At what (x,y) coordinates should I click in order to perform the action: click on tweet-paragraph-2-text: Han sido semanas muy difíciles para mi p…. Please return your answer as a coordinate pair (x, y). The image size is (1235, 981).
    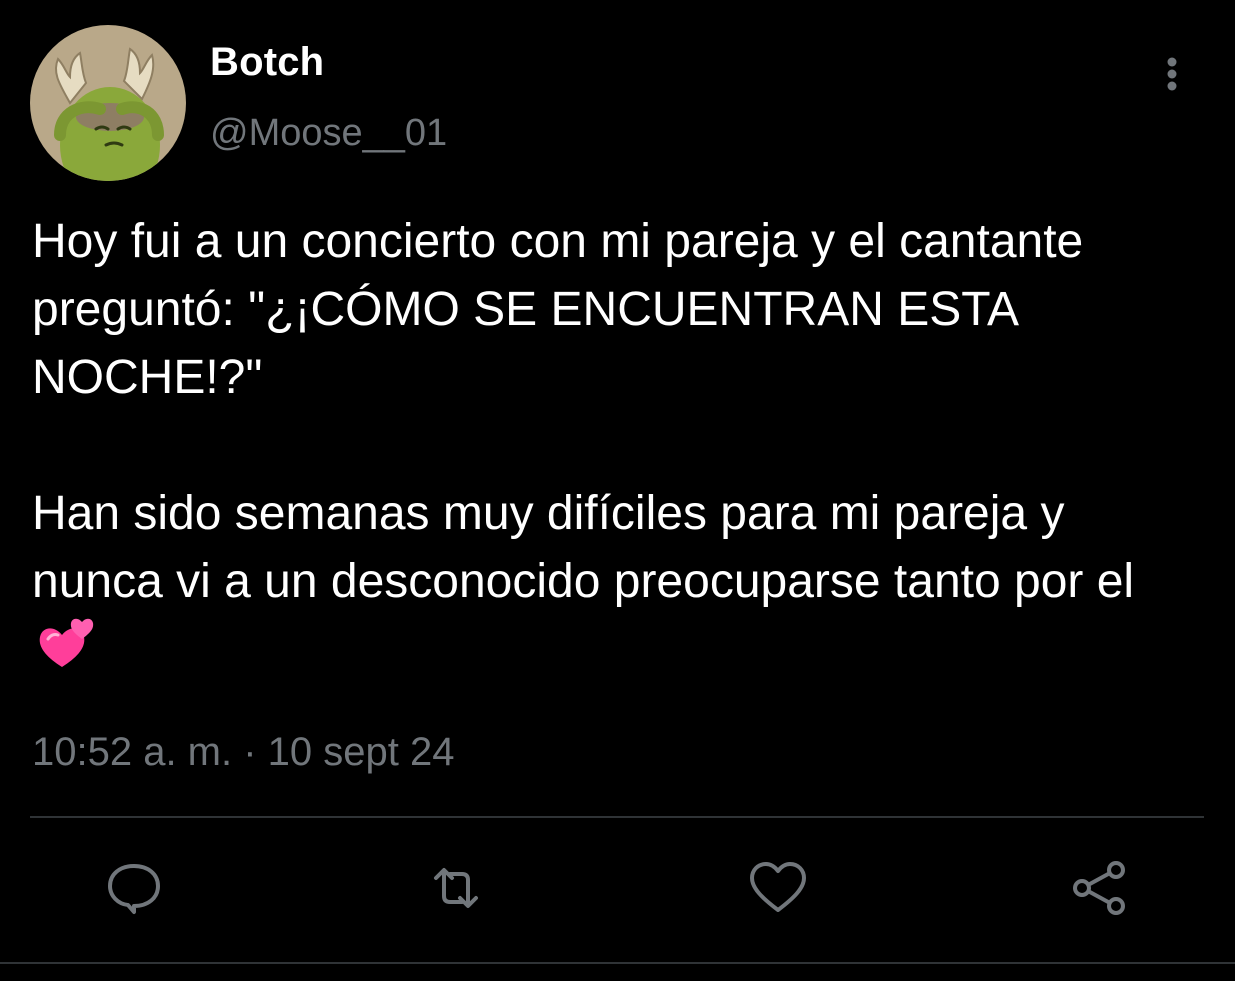
    Looking at the image, I should click on (583, 547).